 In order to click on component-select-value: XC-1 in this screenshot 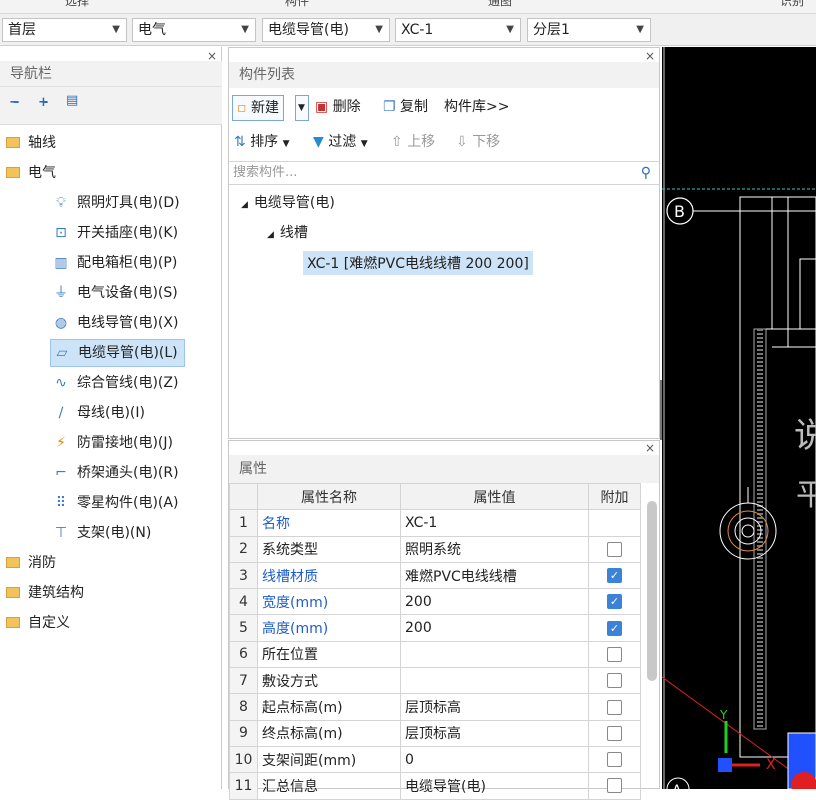, I will do `click(417, 30)`.